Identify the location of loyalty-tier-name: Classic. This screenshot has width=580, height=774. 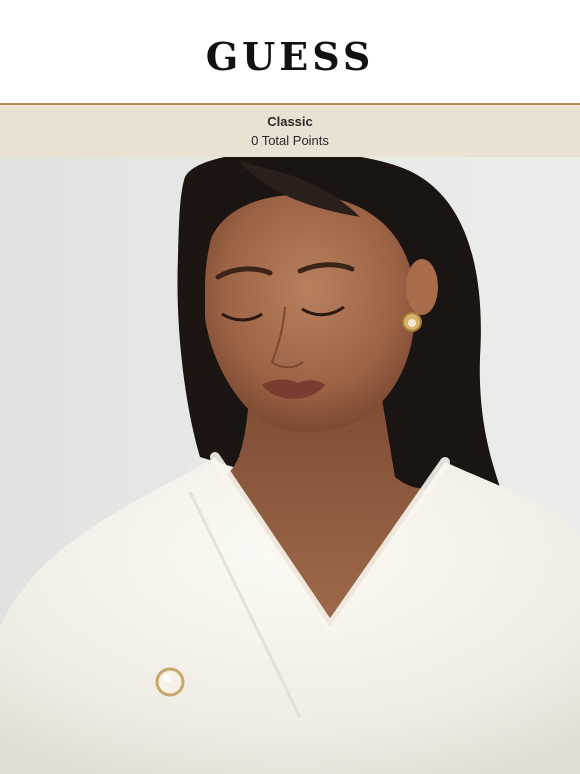
(290, 121).